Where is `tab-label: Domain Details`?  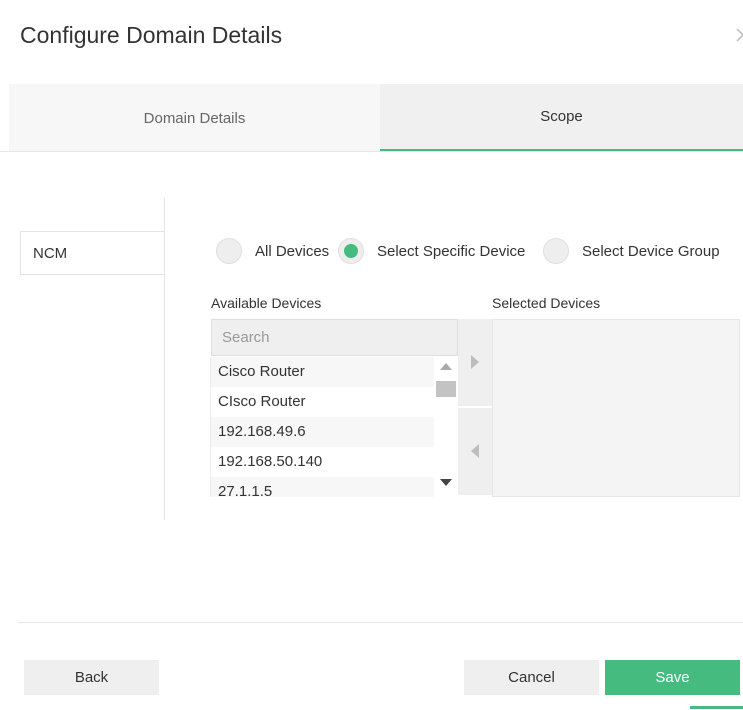 tab-label: Domain Details is located at coordinates (194, 118).